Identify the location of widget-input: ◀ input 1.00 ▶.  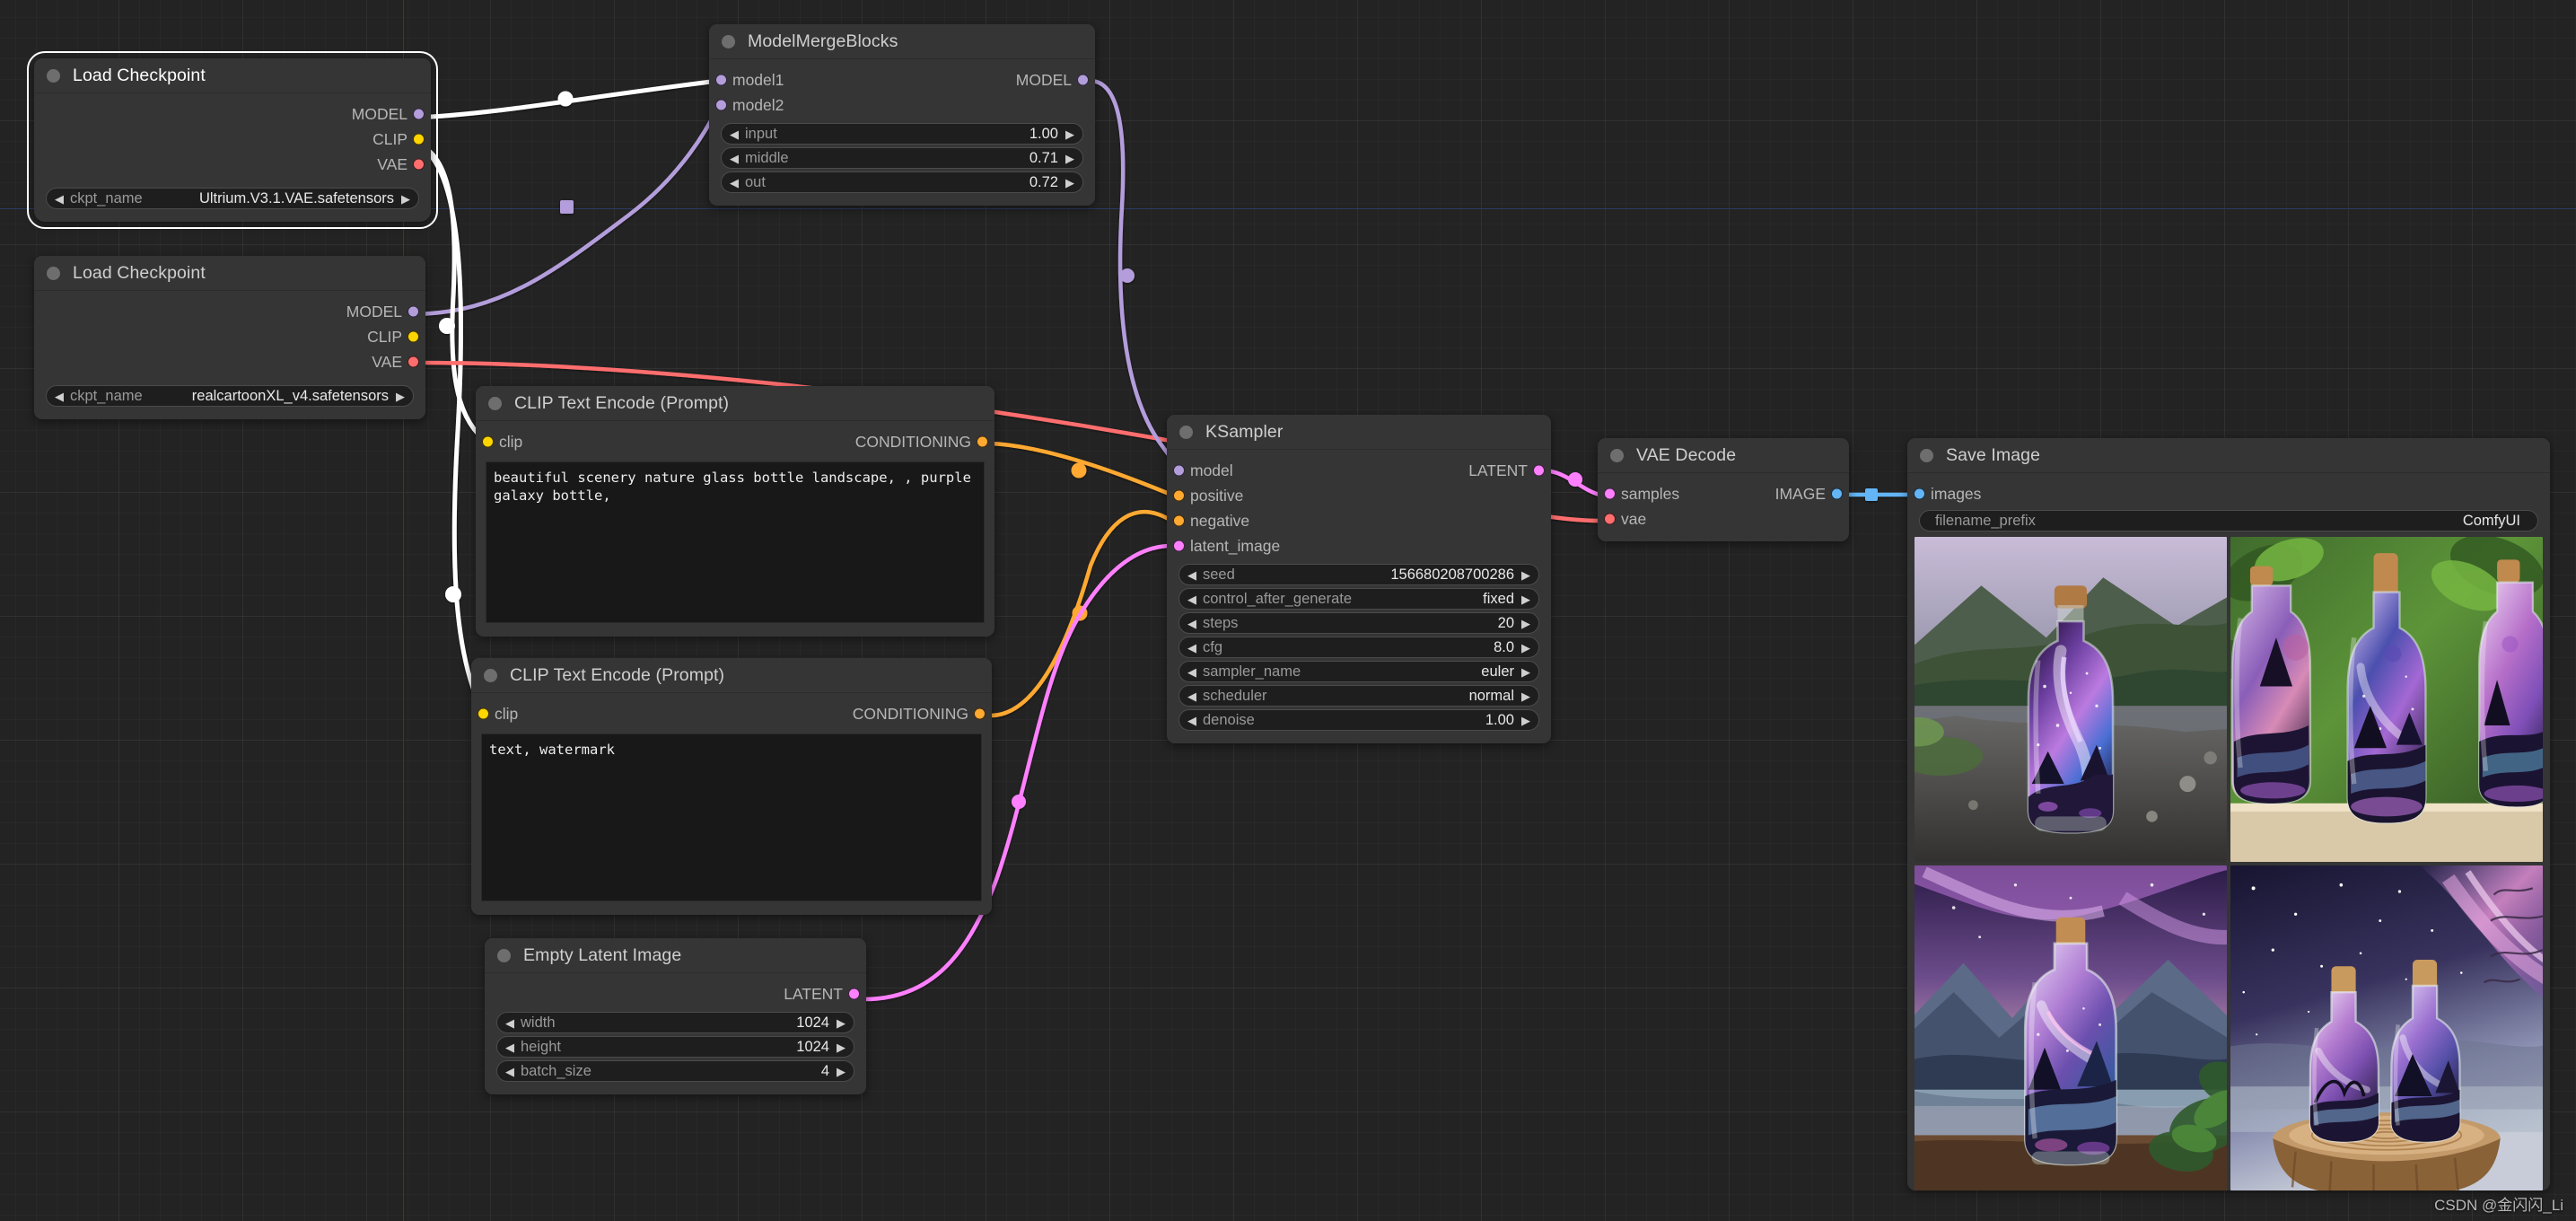
(902, 134).